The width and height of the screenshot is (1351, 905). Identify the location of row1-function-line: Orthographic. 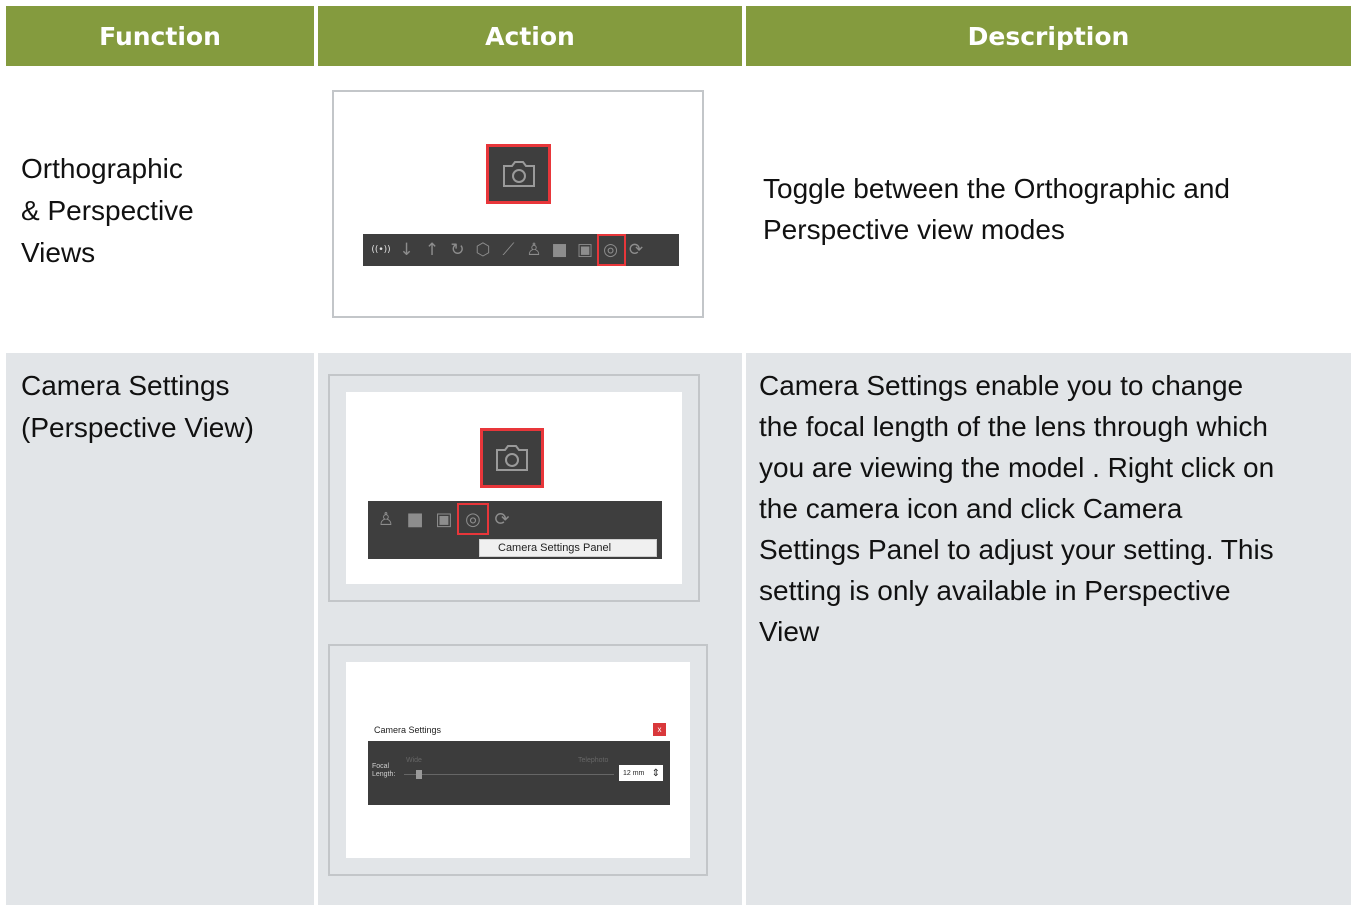
(102, 168).